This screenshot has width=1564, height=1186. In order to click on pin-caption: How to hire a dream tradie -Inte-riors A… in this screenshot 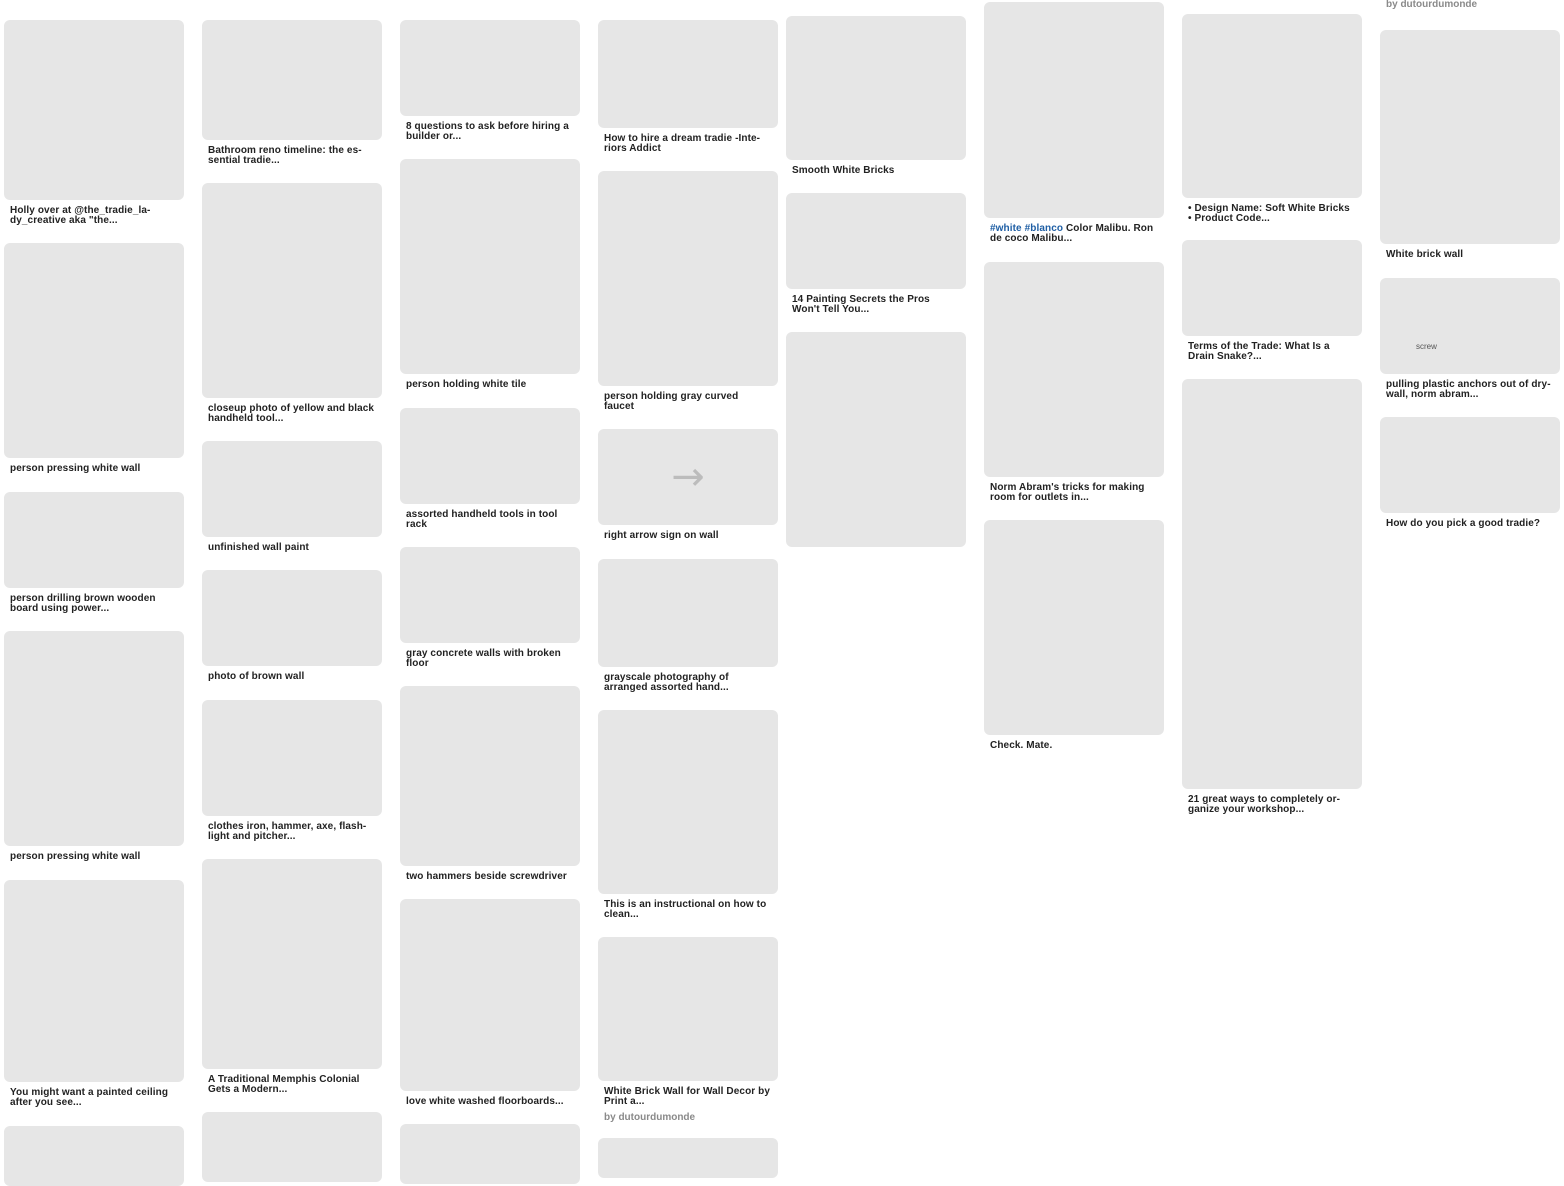, I will do `click(688, 144)`.